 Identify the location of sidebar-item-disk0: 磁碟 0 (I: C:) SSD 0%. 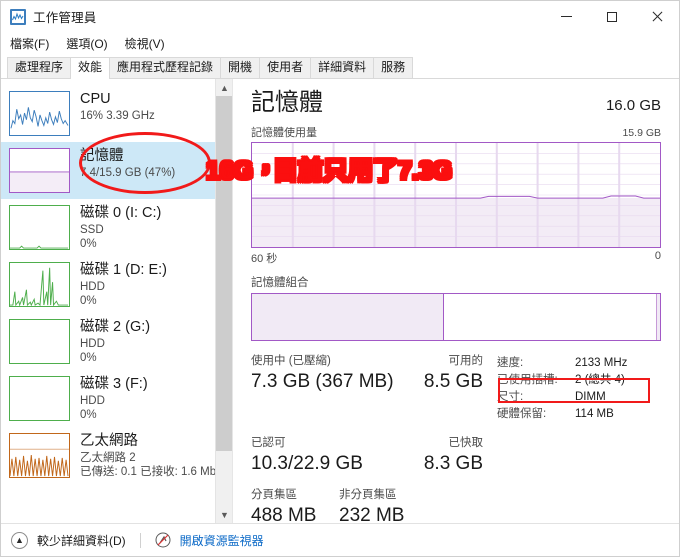
(116, 227).